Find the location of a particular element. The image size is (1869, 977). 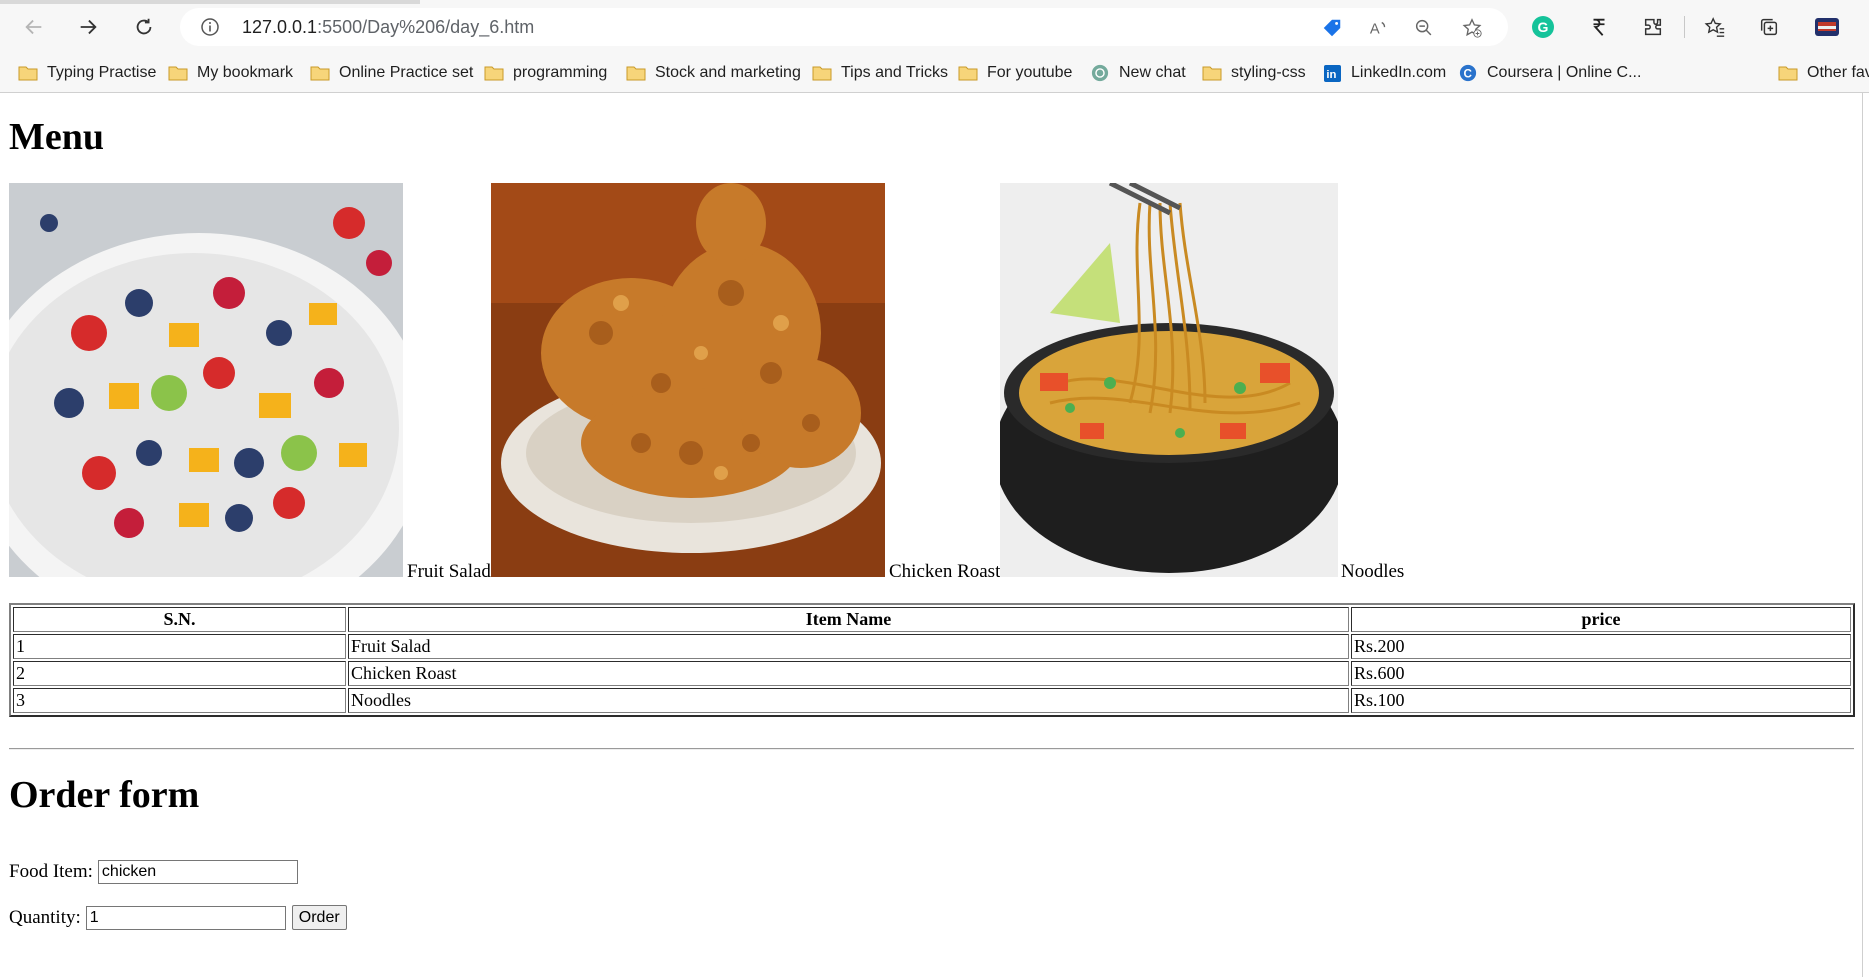

bookmark-programming: programming is located at coordinates (545, 73).